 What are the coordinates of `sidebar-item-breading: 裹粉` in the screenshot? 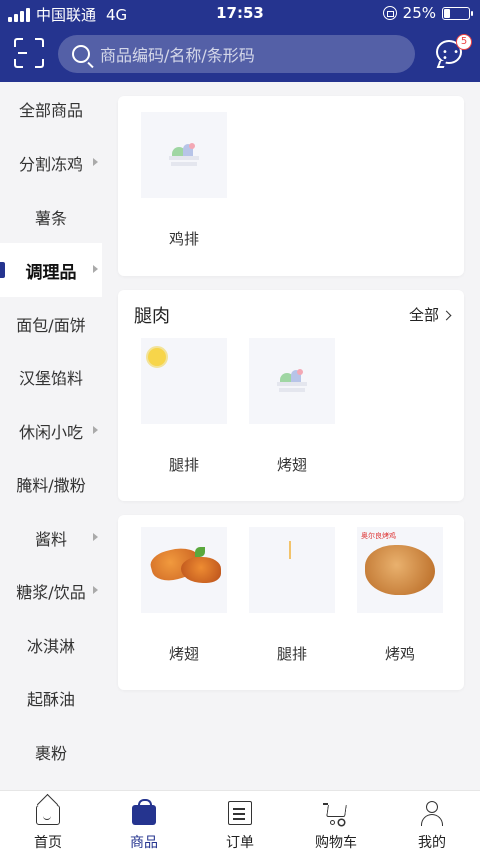 It's located at (51, 752).